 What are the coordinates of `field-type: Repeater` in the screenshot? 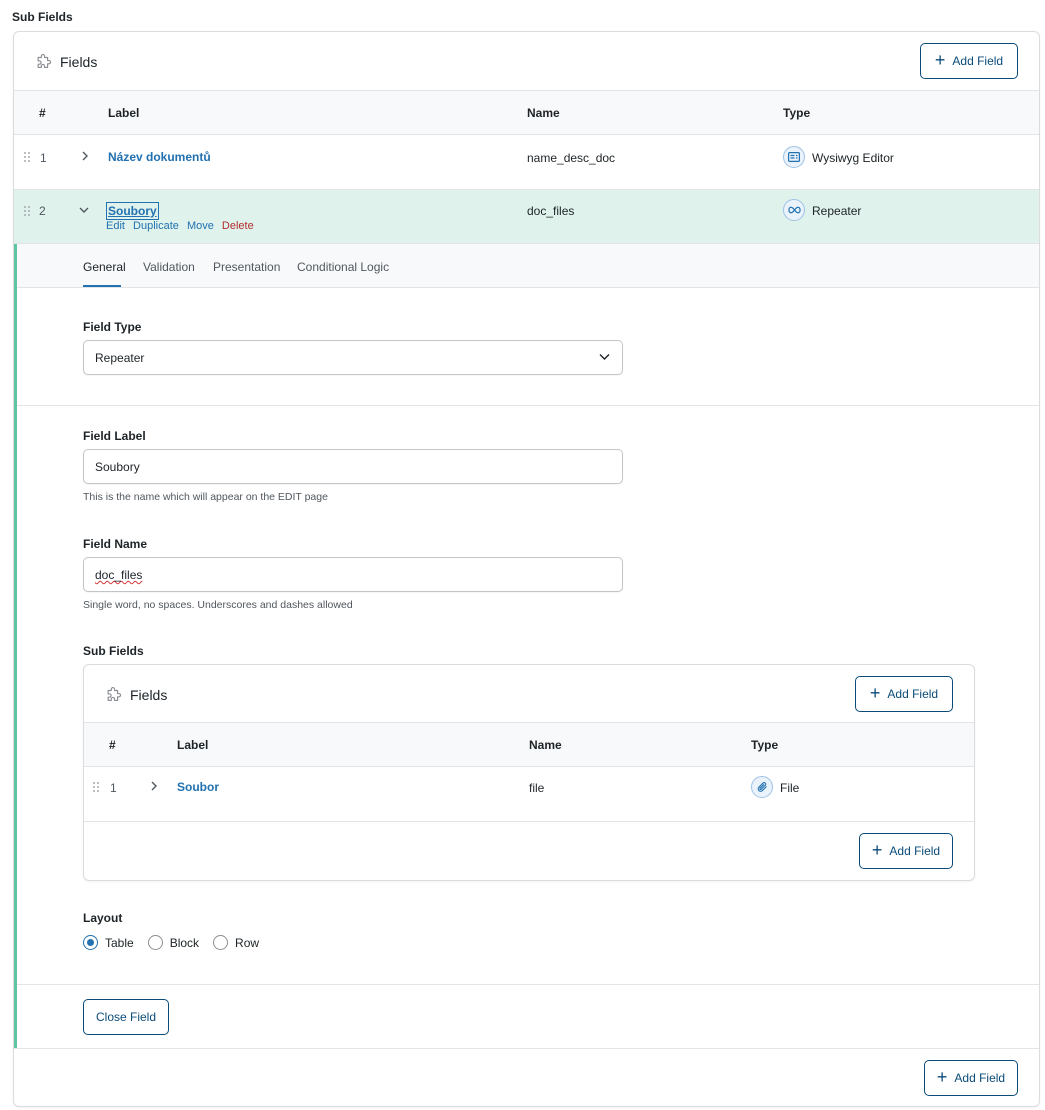 It's located at (837, 211).